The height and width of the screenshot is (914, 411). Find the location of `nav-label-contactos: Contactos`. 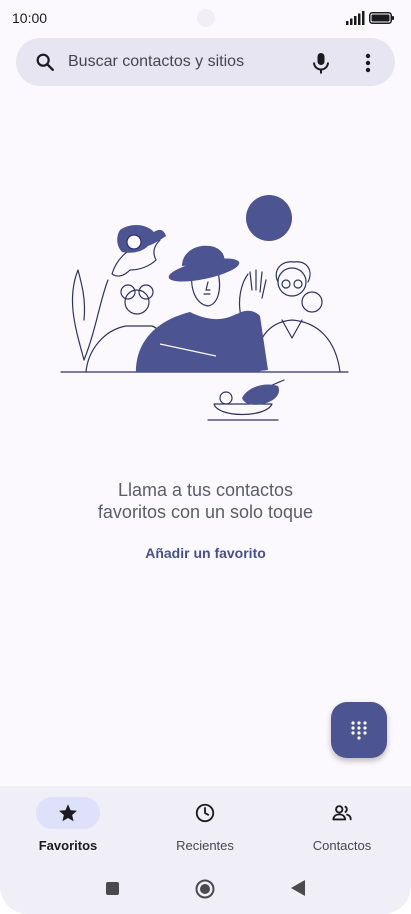

nav-label-contactos: Contactos is located at coordinates (342, 845).